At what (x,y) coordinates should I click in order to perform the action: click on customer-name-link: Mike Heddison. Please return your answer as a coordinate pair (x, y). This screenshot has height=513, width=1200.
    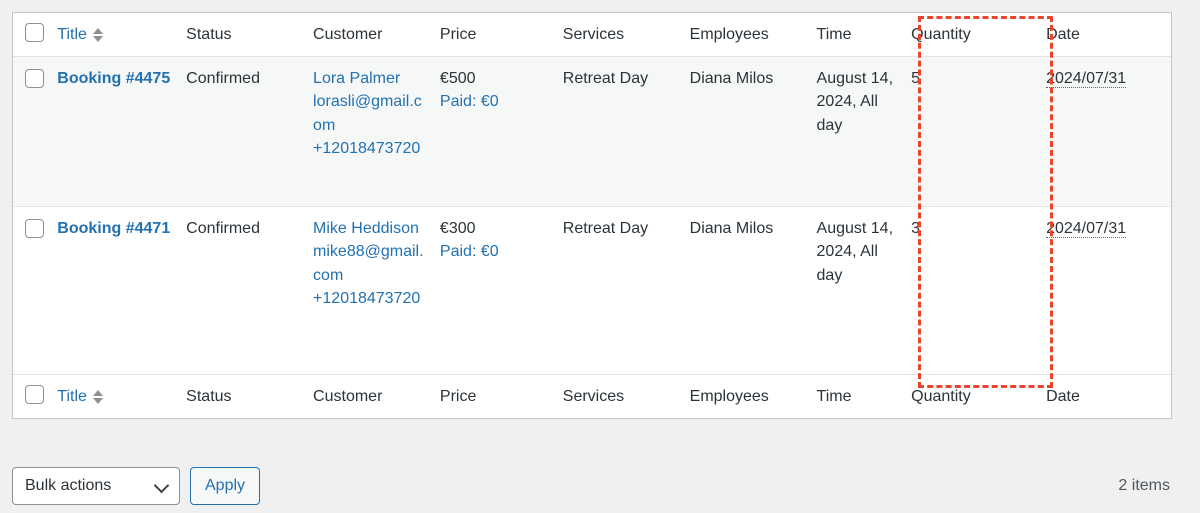
    Looking at the image, I should click on (371, 228).